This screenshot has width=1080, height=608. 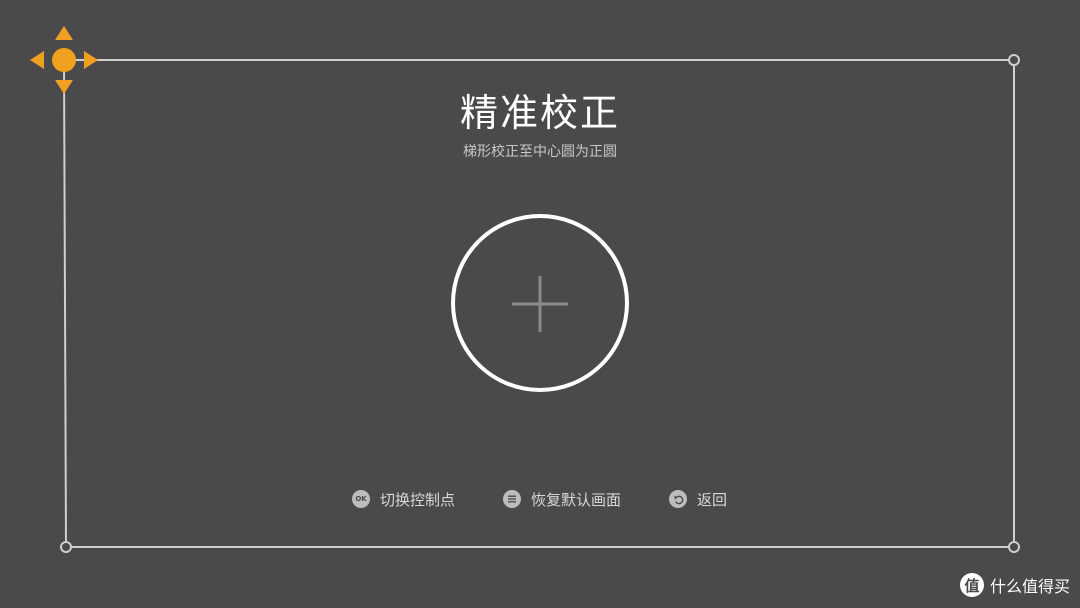 What do you see at coordinates (1029, 586) in the screenshot?
I see `watermark-text: 什么值得买` at bounding box center [1029, 586].